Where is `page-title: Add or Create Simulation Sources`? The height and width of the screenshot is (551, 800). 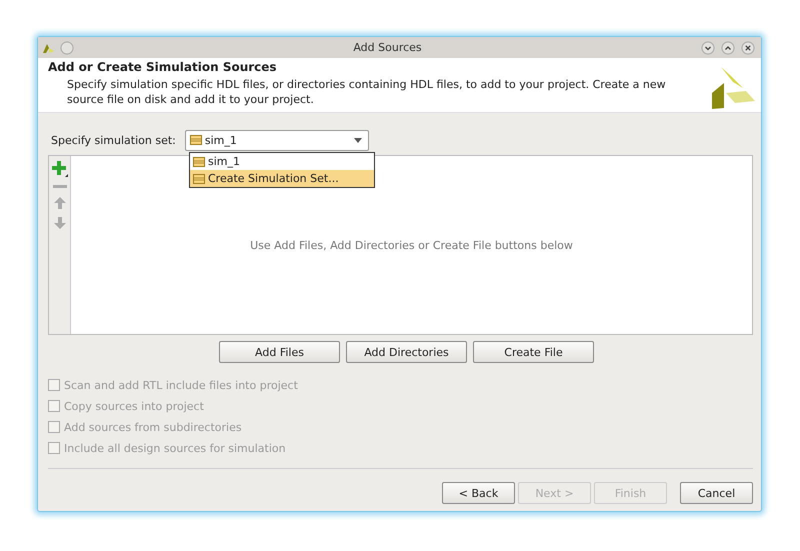 page-title: Add or Create Simulation Sources is located at coordinates (163, 67).